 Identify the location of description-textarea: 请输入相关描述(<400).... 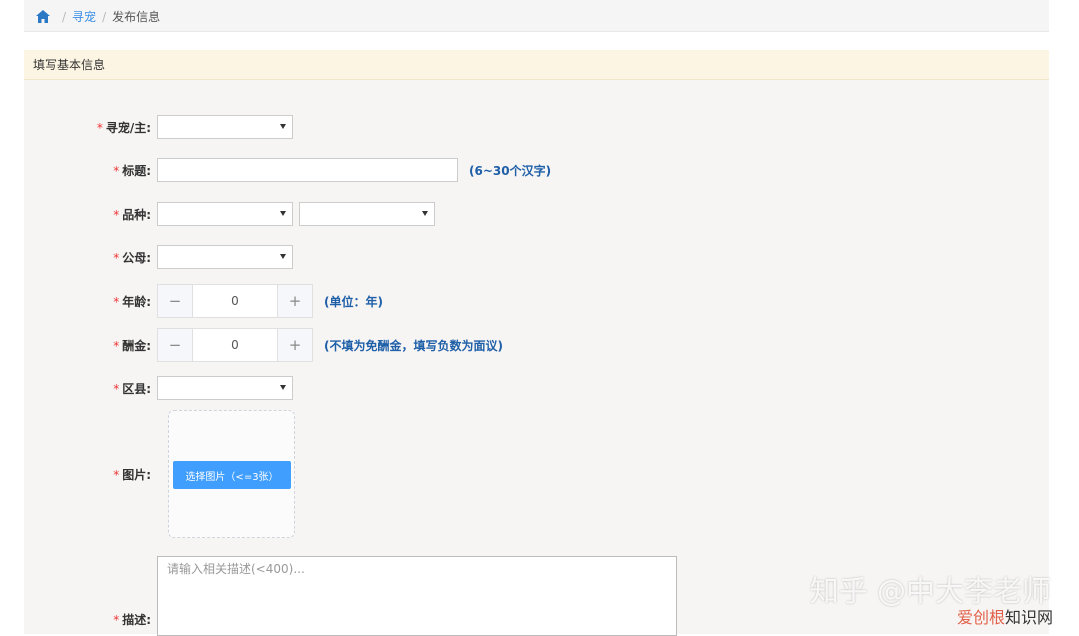
(417, 596).